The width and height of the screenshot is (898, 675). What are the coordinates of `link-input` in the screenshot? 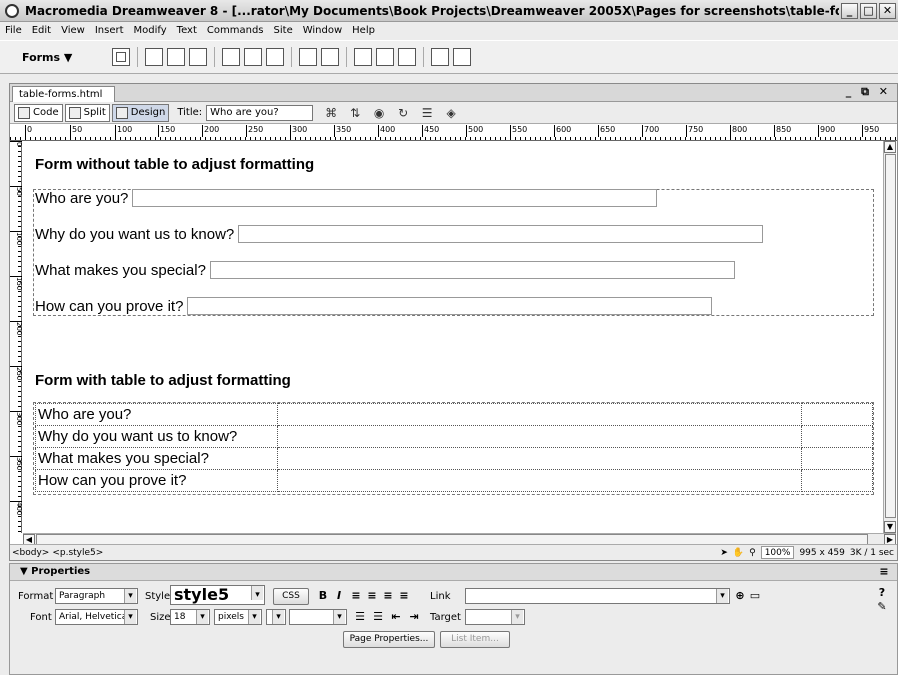 It's located at (597, 596).